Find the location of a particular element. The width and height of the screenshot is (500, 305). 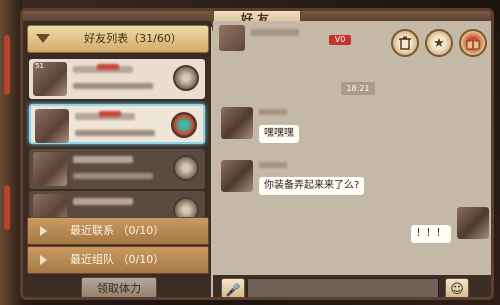

section-label: 最近组队 （0/10） is located at coordinates (117, 259).